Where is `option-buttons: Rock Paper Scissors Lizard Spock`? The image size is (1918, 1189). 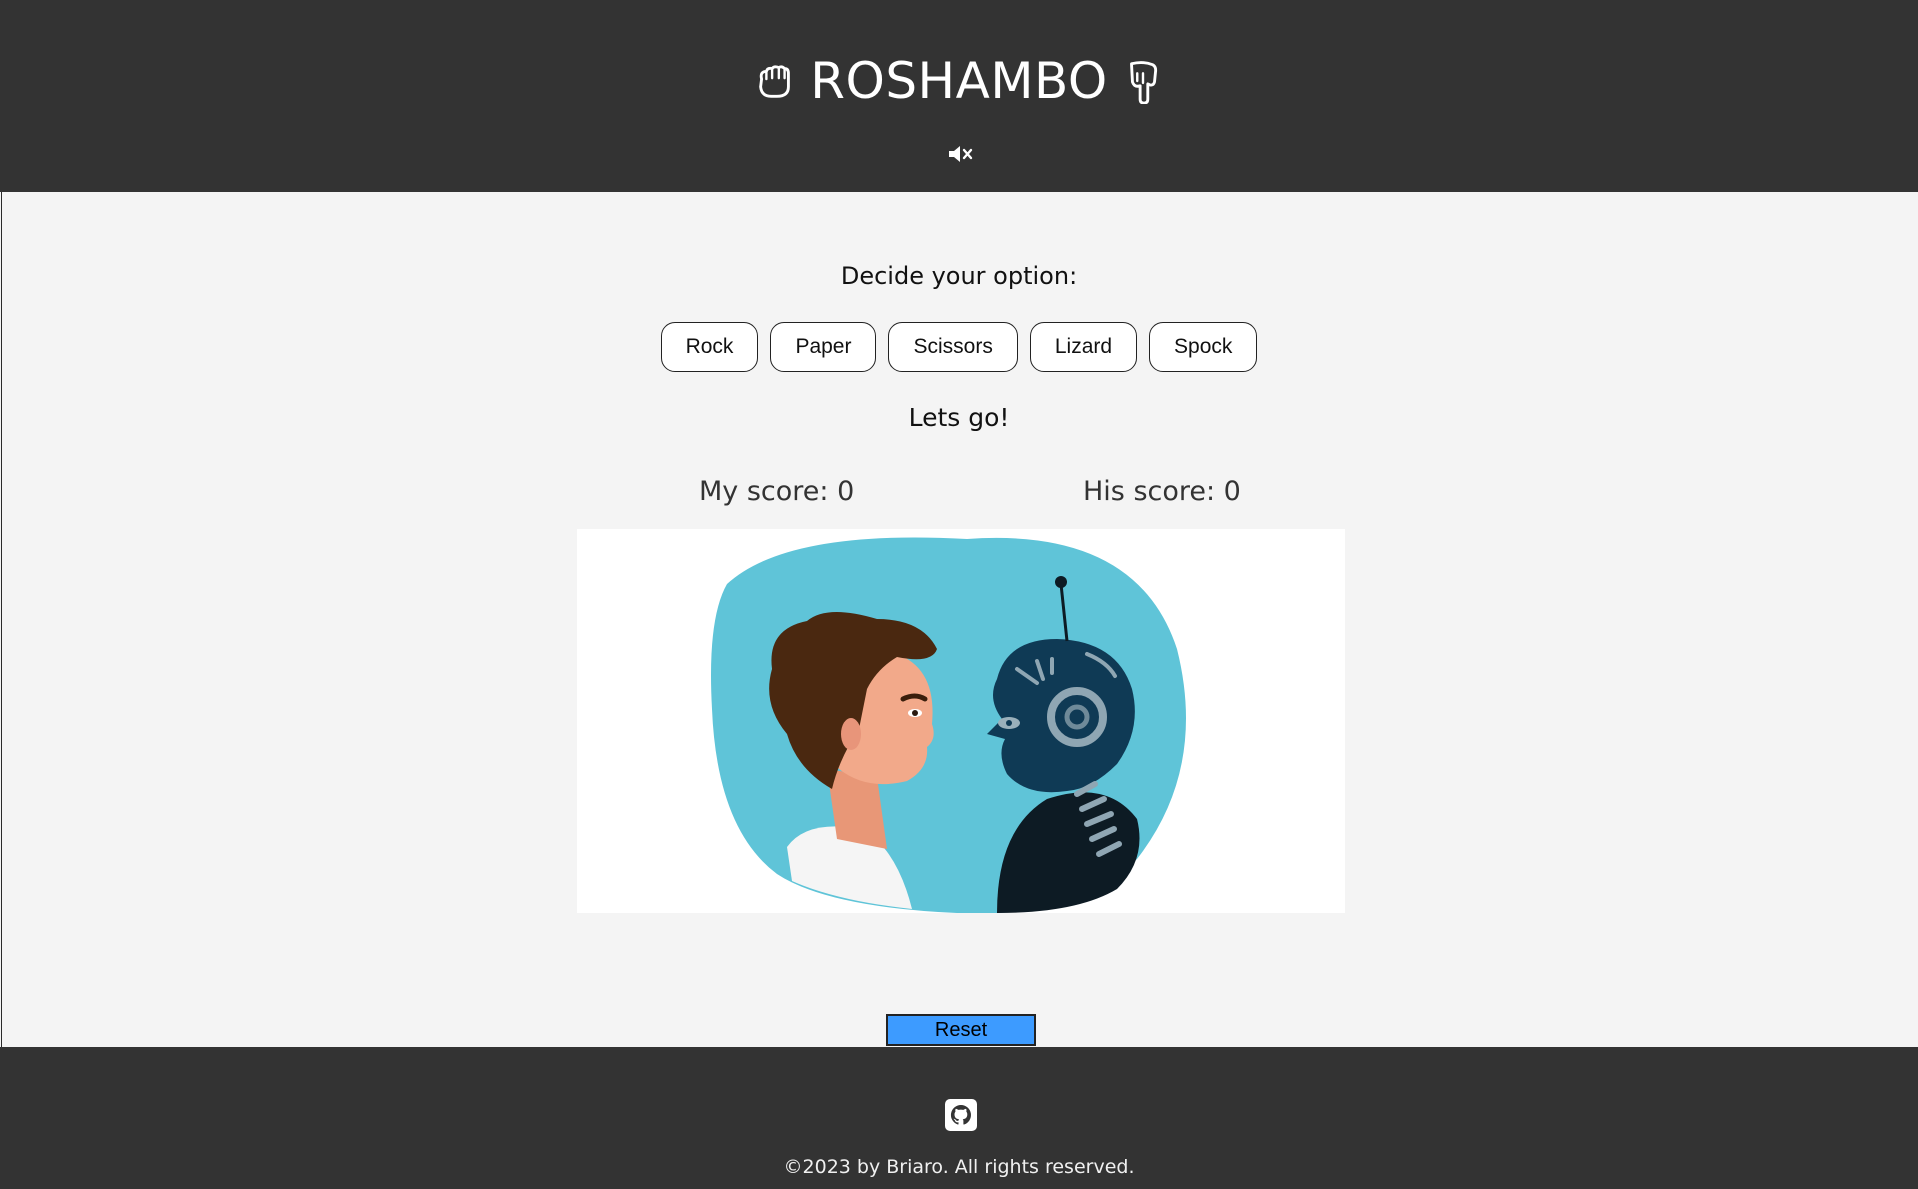 option-buttons: Rock Paper Scissors Lizard Spock is located at coordinates (959, 347).